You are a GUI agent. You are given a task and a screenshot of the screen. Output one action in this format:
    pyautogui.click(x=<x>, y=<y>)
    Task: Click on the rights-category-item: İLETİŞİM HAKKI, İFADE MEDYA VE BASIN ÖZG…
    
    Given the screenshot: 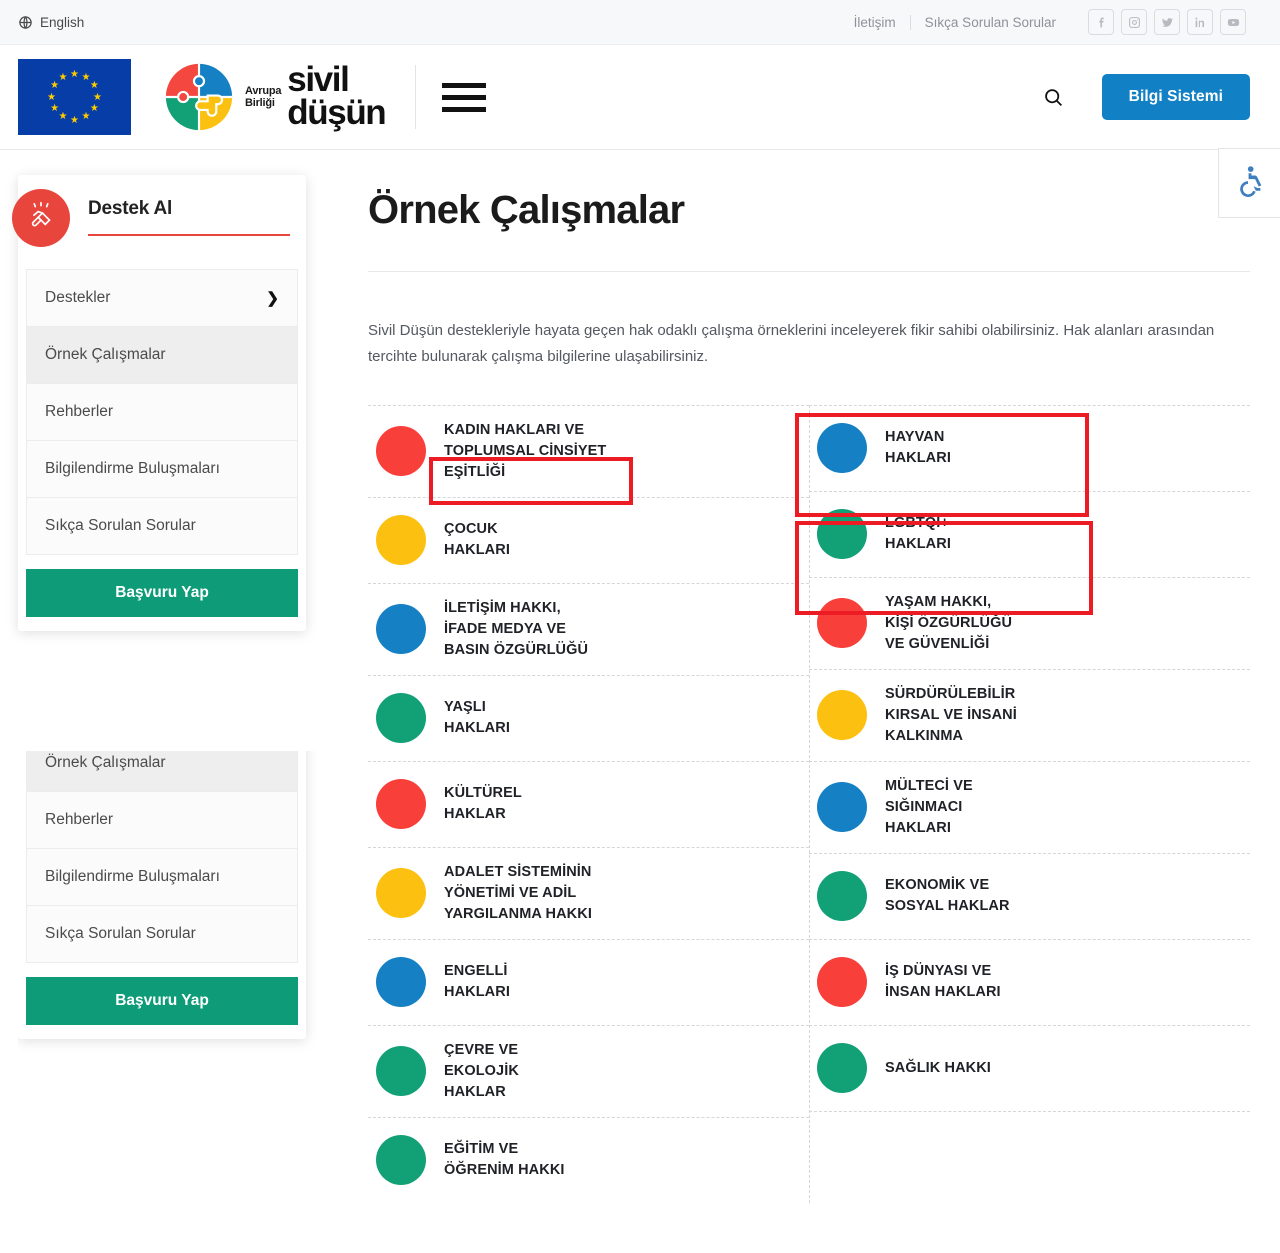 What is the action you would take?
    pyautogui.click(x=588, y=628)
    